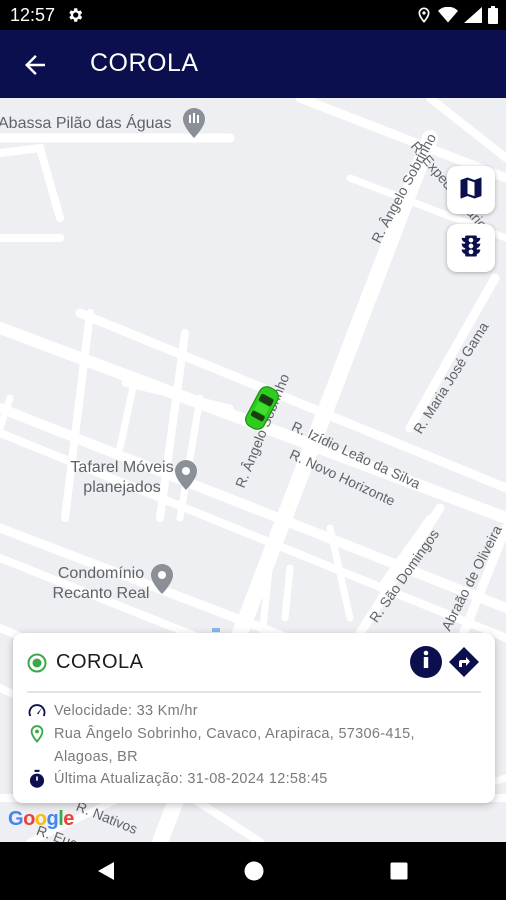  I want to click on wifi-icon, so click(448, 17).